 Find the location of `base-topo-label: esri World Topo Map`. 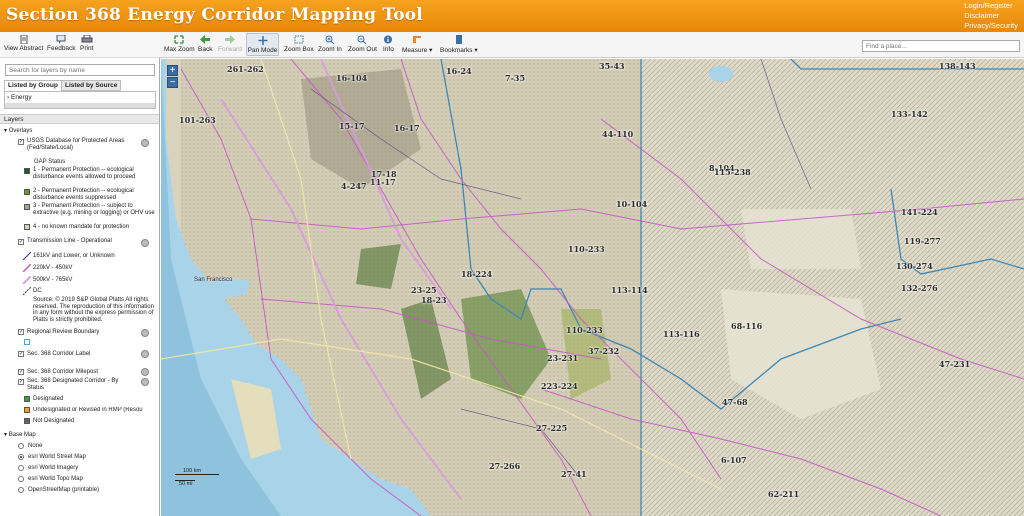

base-topo-label: esri World Topo Map is located at coordinates (55, 479).